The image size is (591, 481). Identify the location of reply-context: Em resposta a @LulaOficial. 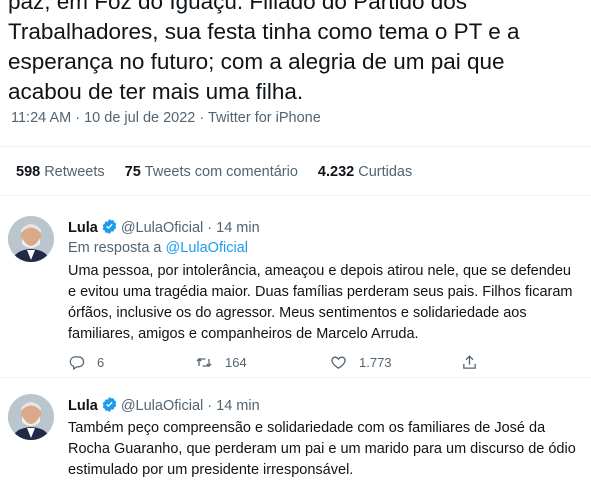
(158, 248).